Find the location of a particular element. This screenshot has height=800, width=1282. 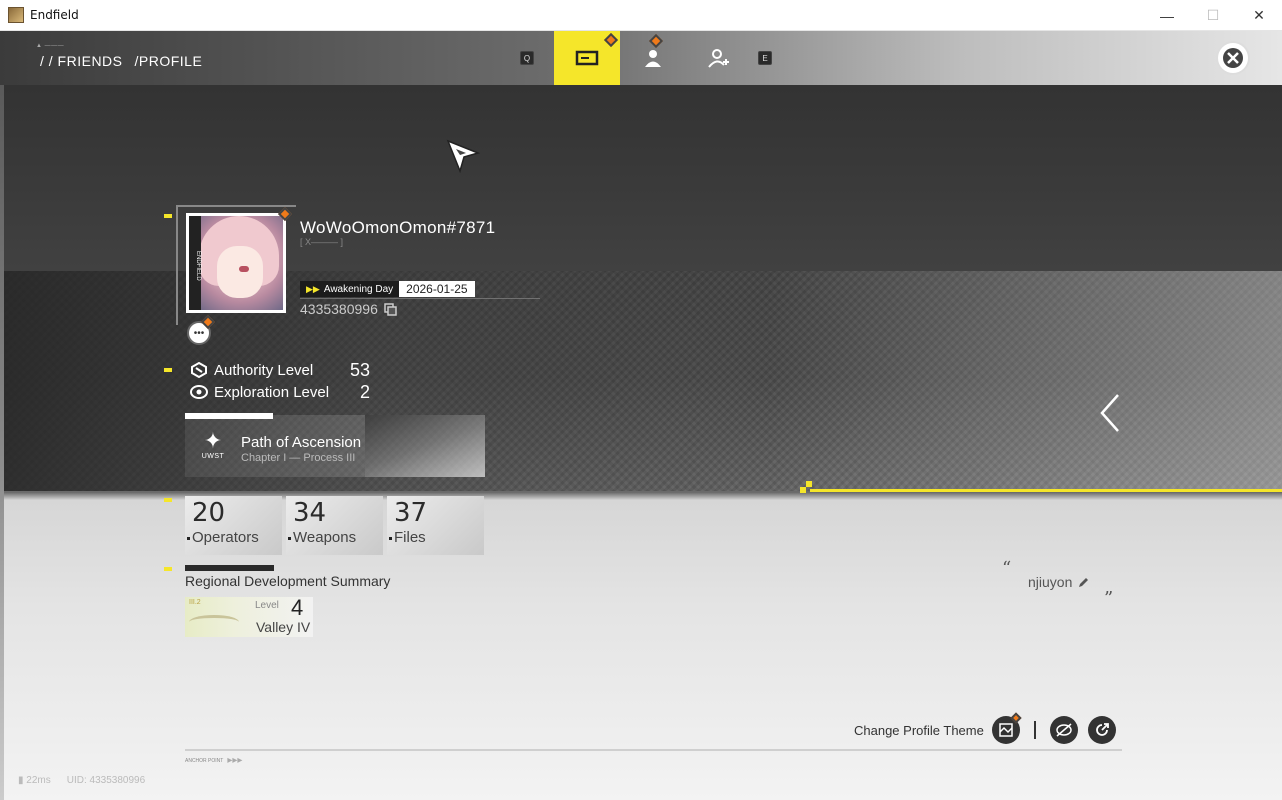

stat-weapons: 34 Weapons is located at coordinates (334, 525).